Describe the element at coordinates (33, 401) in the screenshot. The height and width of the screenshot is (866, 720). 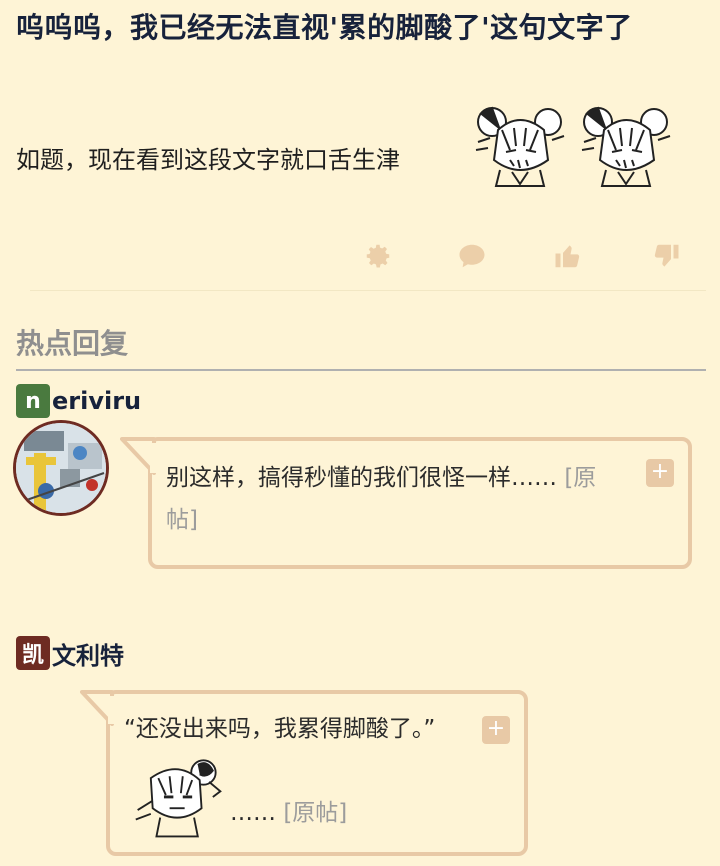
I see `user-badge: n` at that location.